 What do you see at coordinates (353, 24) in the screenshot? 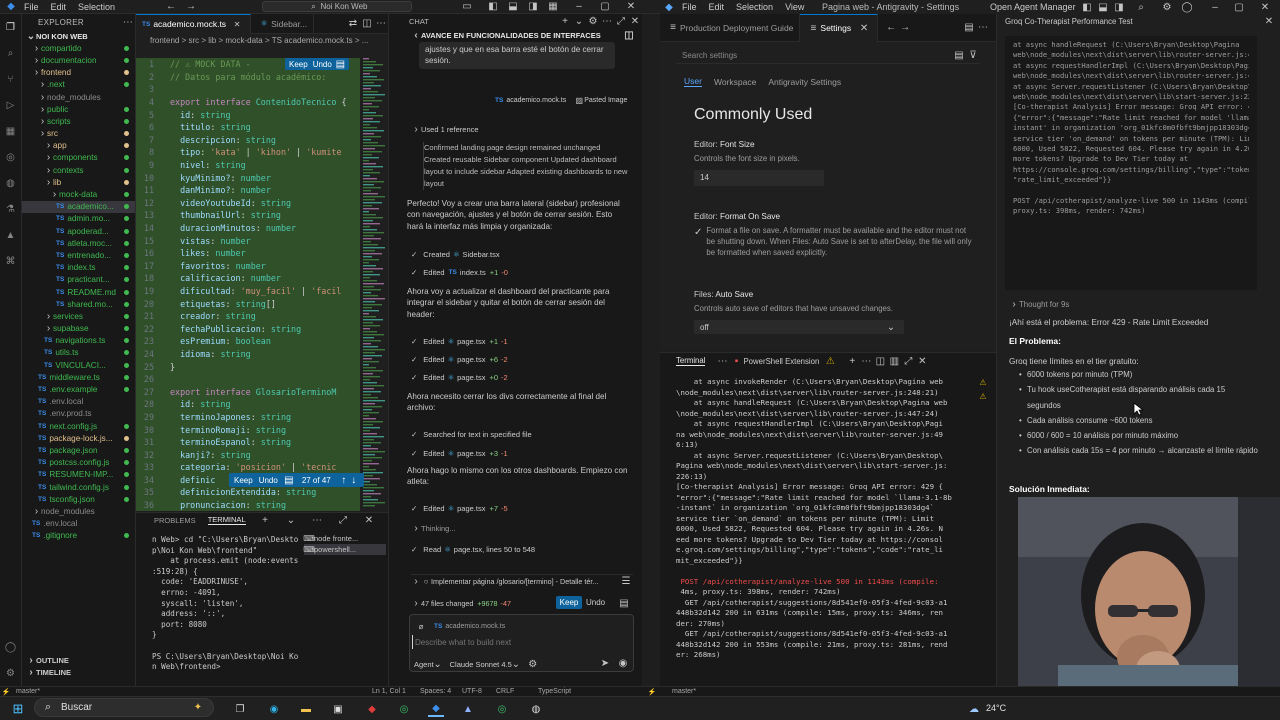
I see `open-changes-icon: ⇄` at bounding box center [353, 24].